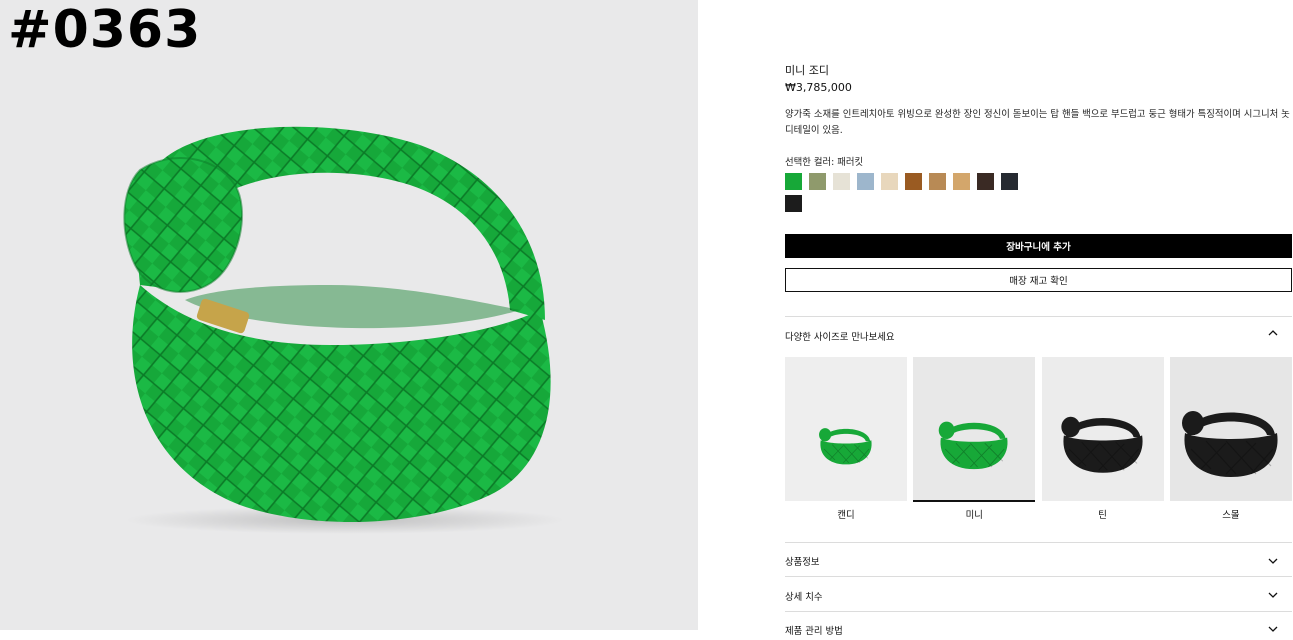 This screenshot has width=1293, height=640. What do you see at coordinates (841, 181) in the screenshot?
I see `color-swatch-ivory` at bounding box center [841, 181].